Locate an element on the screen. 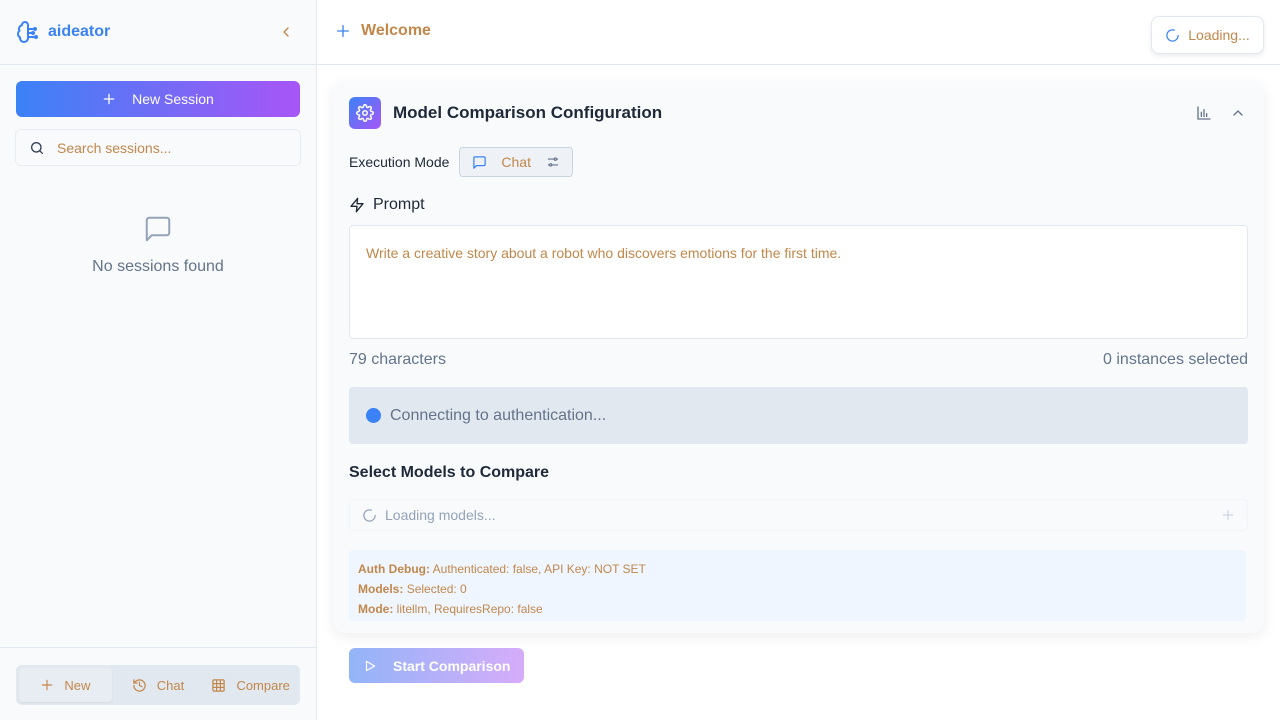 The height and width of the screenshot is (720, 1280). card-actions is located at coordinates (1221, 113).